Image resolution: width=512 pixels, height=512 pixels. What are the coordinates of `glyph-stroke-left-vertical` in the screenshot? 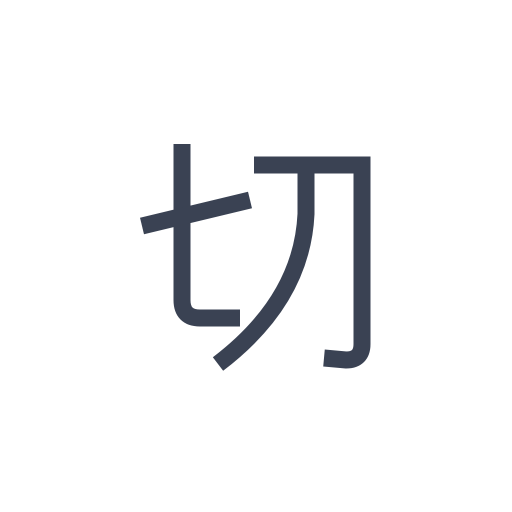 It's located at (206, 235).